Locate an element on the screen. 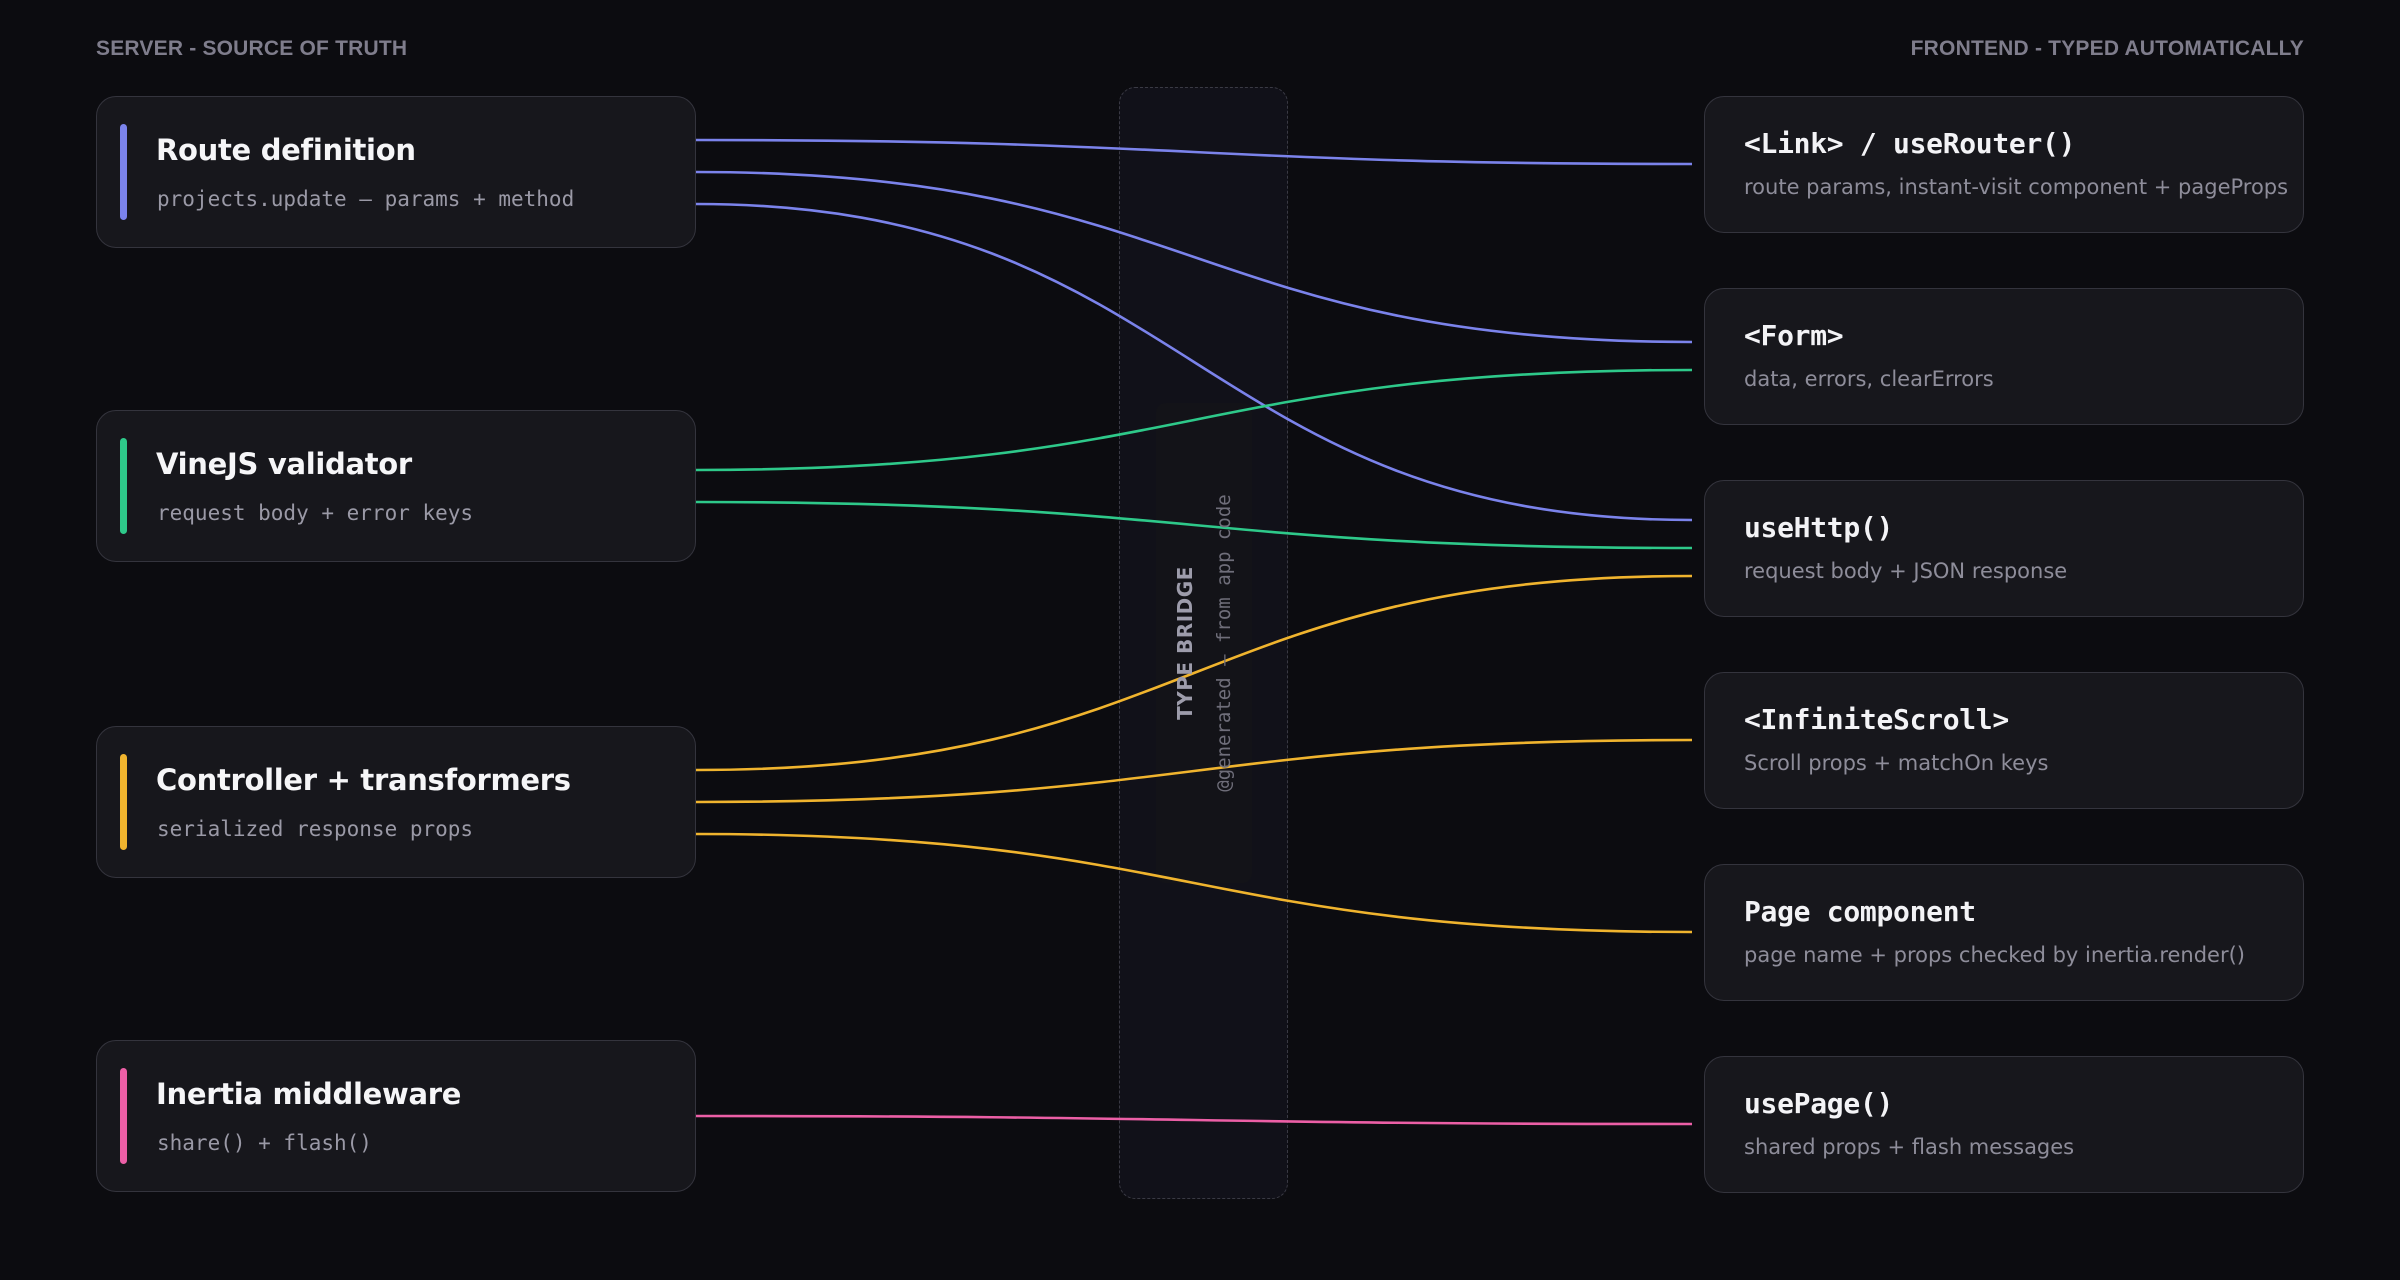  type-bridge-text: TYPE BRIDGE @generated — from app code is located at coordinates (1204, 642).